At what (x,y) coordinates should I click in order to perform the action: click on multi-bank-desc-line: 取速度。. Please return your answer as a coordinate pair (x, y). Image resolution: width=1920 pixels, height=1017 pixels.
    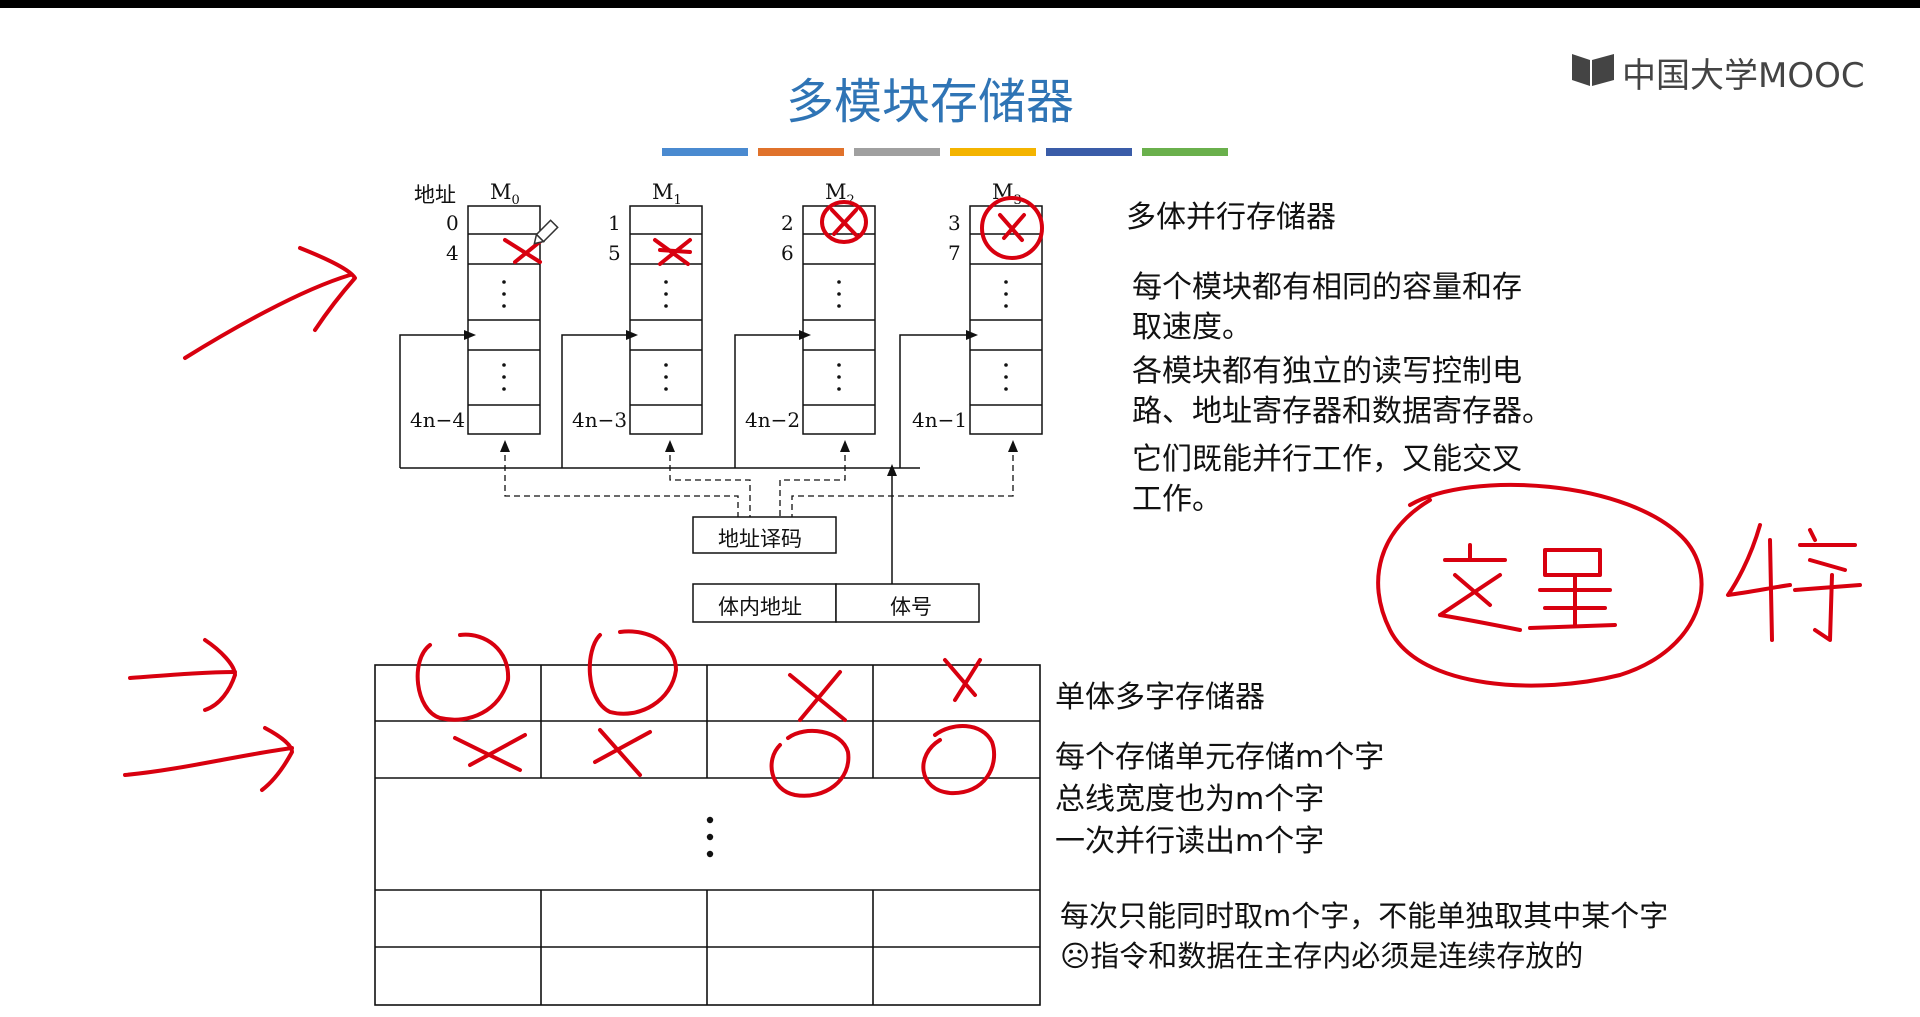
    Looking at the image, I should click on (1192, 327).